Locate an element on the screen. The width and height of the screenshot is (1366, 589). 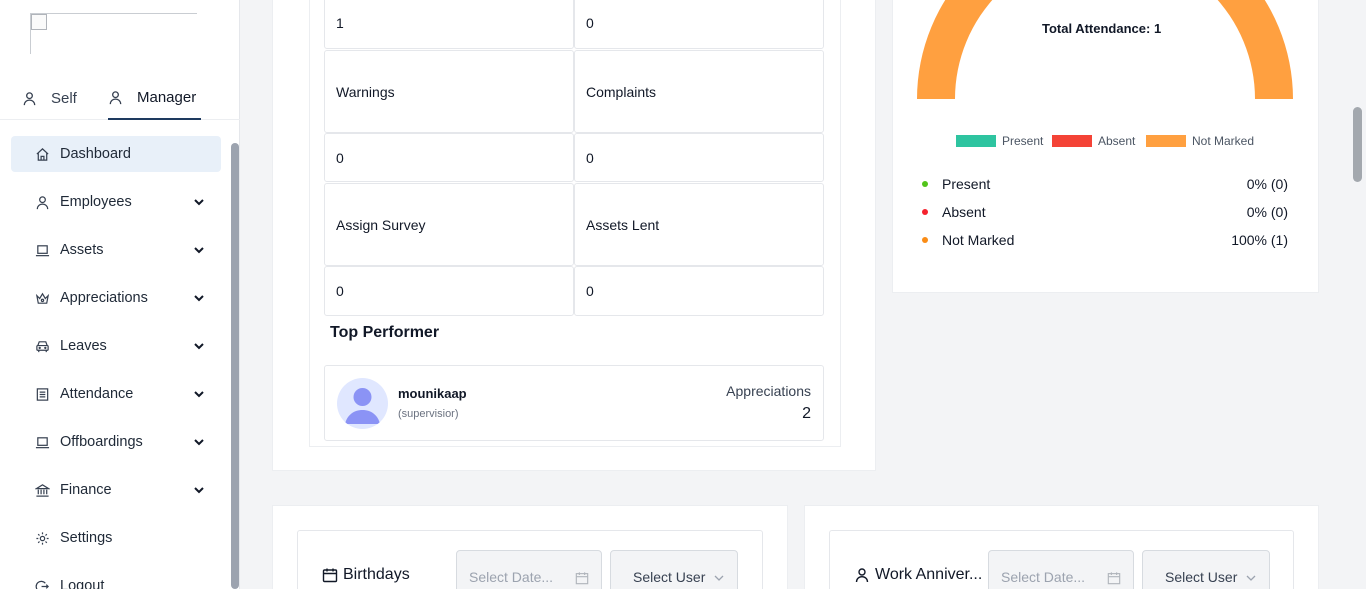
list-icon is located at coordinates (42, 394).